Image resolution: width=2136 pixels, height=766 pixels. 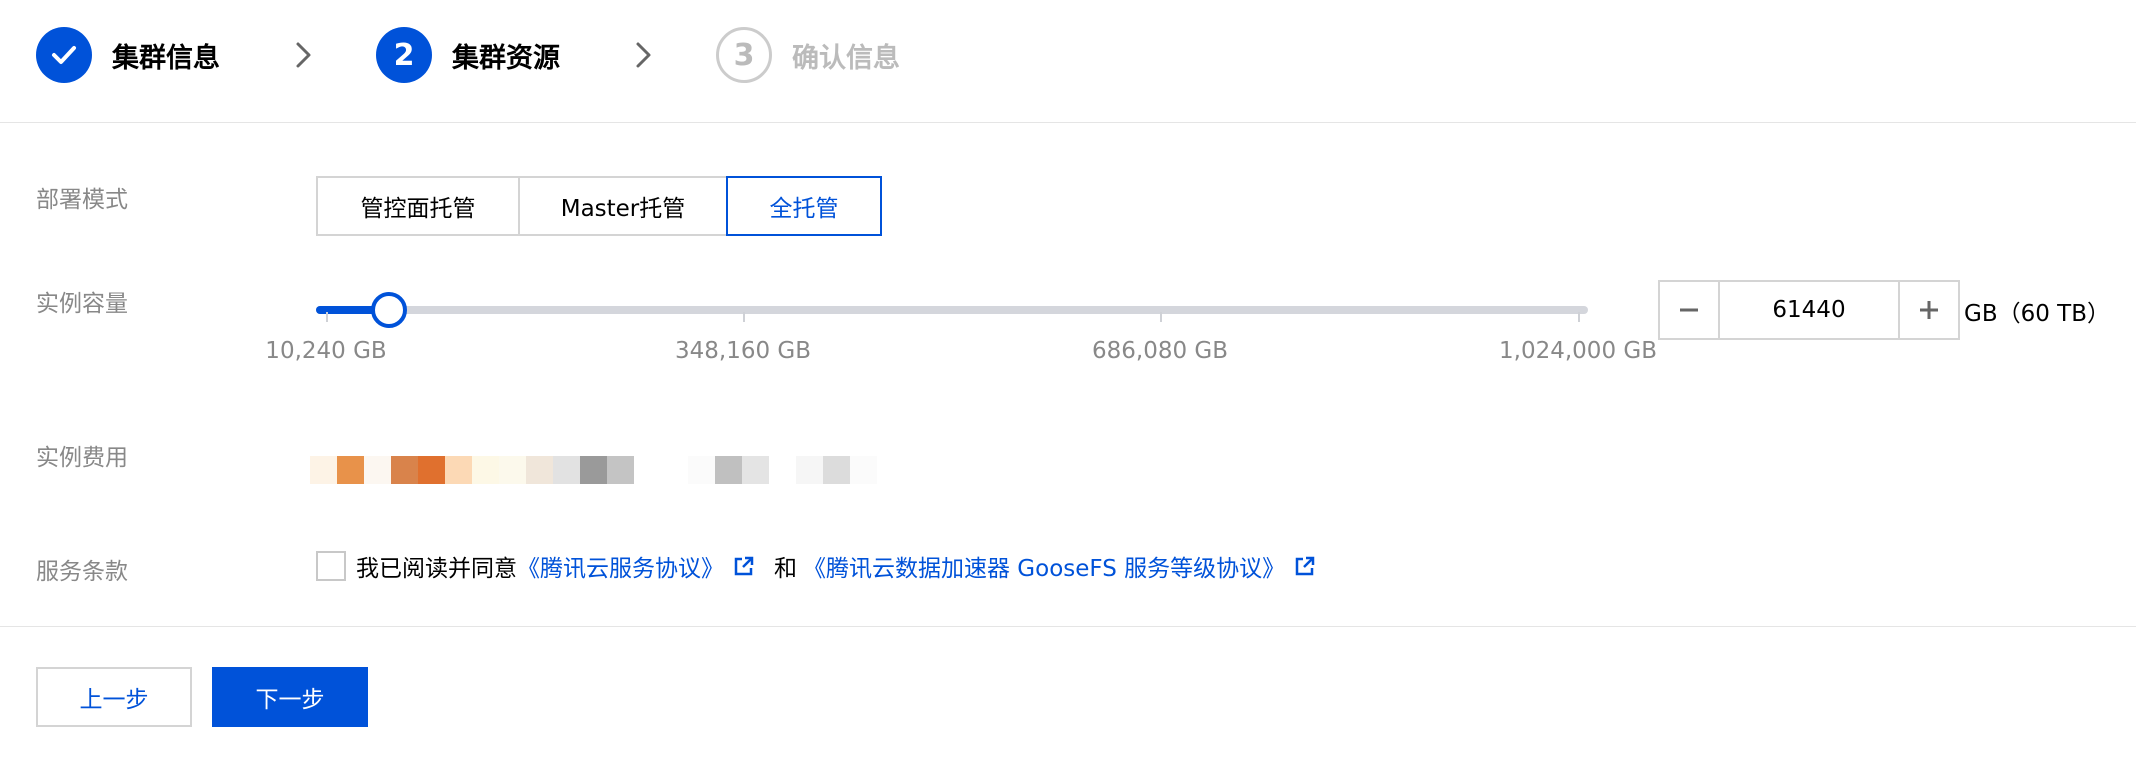 What do you see at coordinates (290, 697) in the screenshot?
I see `next-step-button: 下一步` at bounding box center [290, 697].